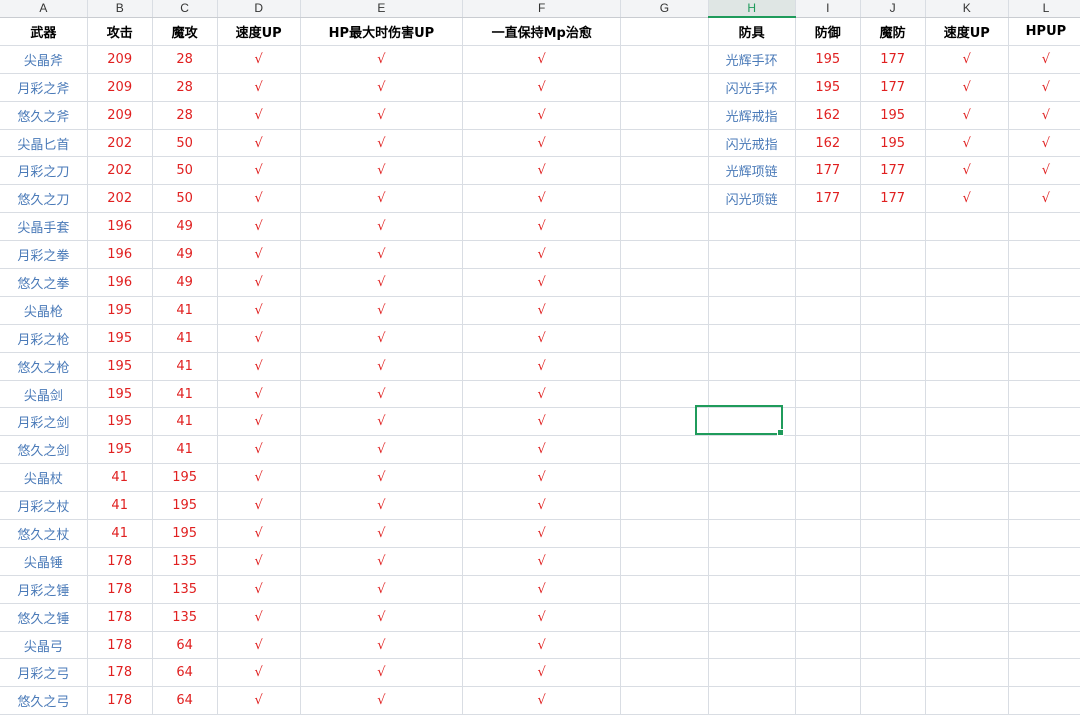 This screenshot has height=719, width=1080. Describe the element at coordinates (44, 227) in the screenshot. I see `weapon-name-cell: 尖晶手套` at that location.